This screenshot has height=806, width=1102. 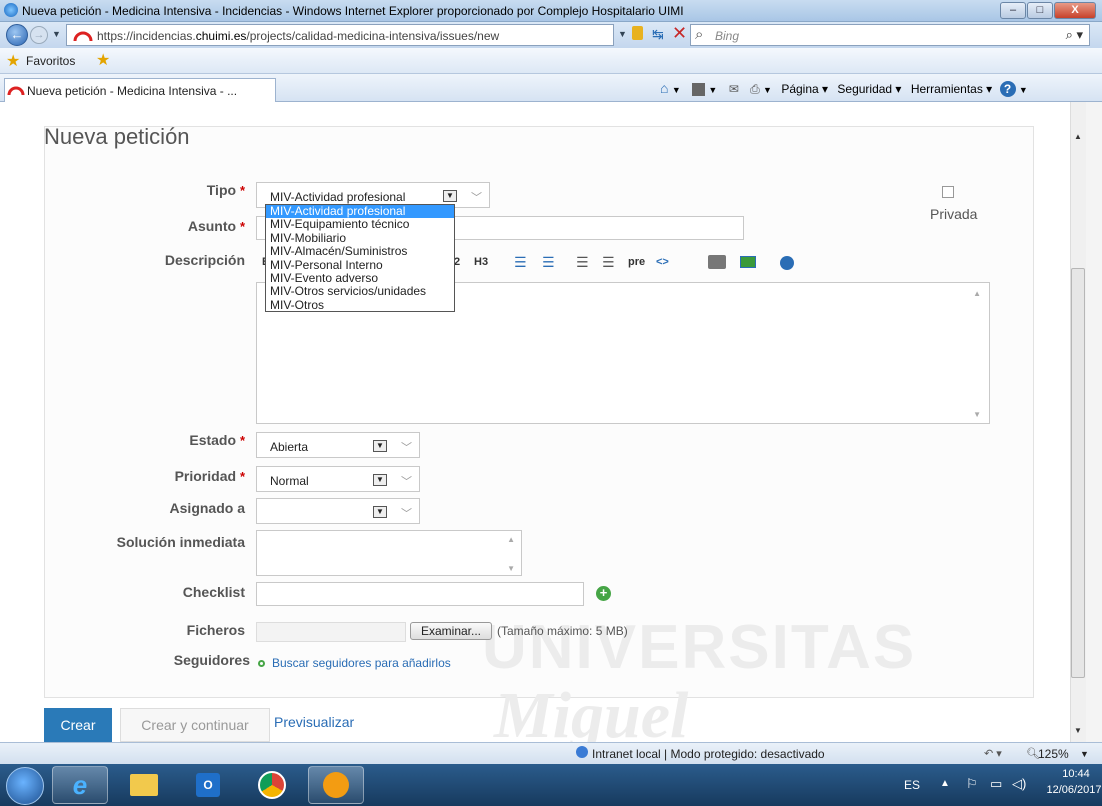 I want to click on tipo-option: MIV-Equipamiento técnico, so click(x=360, y=224).